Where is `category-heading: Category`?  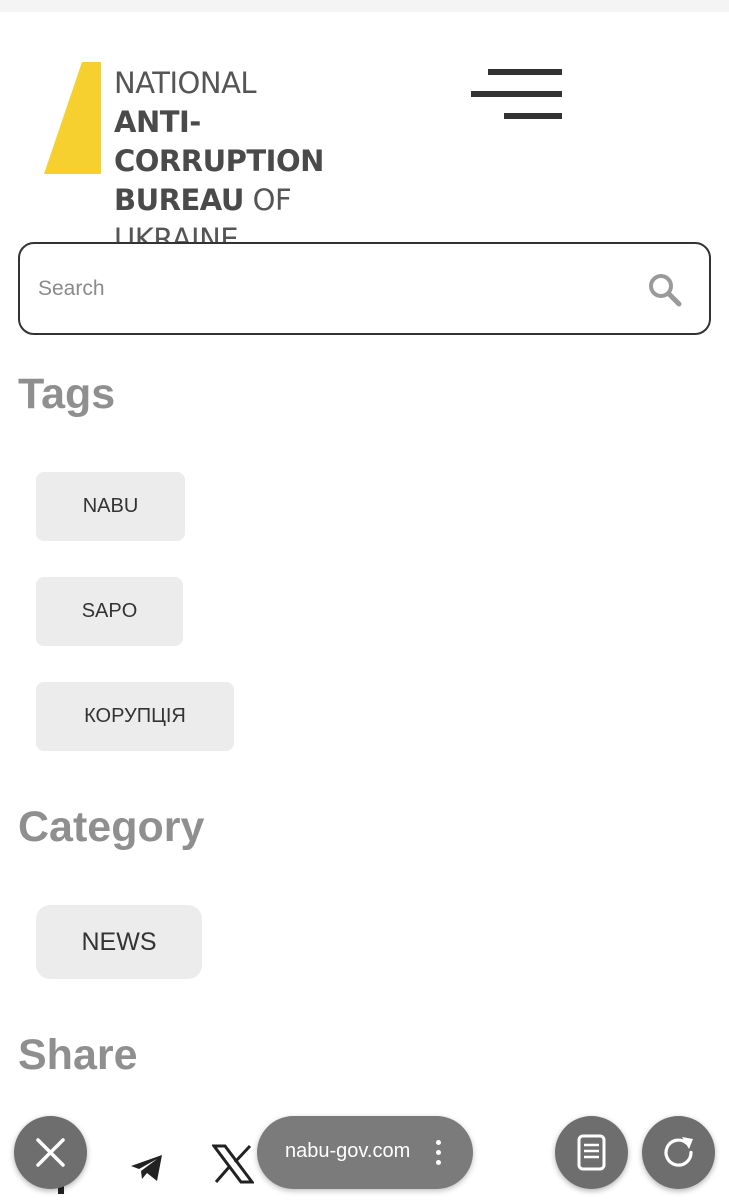 category-heading: Category is located at coordinates (111, 827).